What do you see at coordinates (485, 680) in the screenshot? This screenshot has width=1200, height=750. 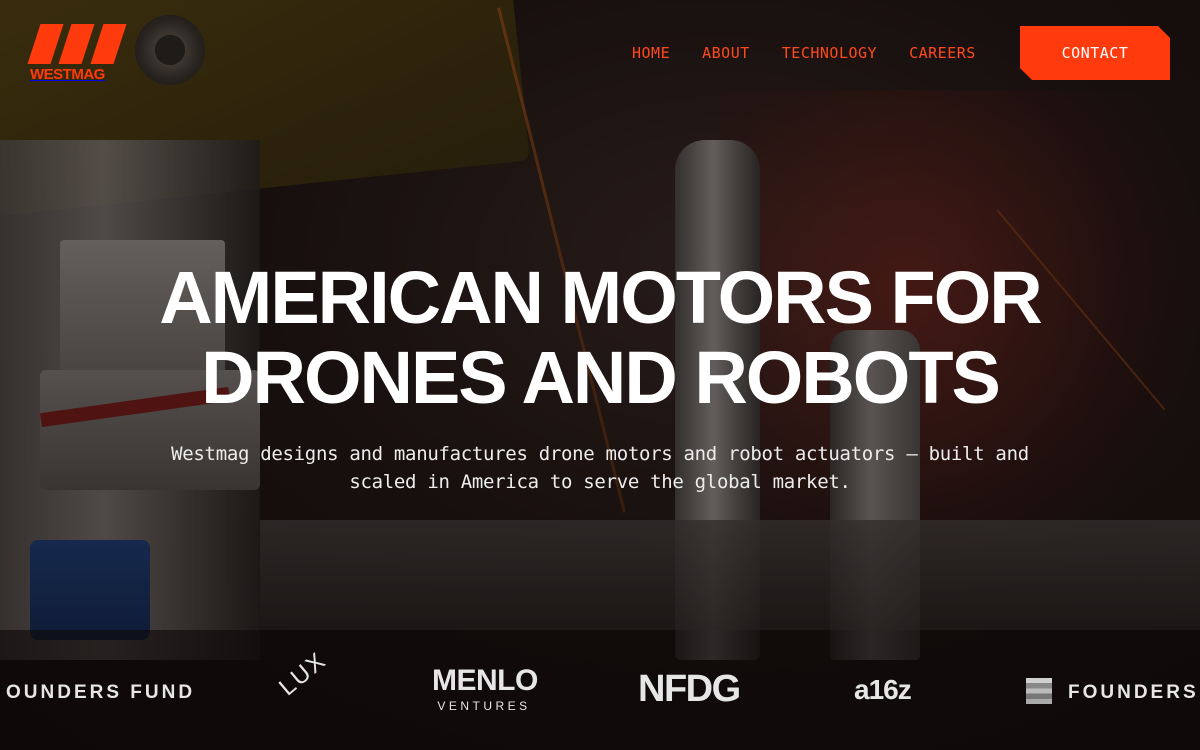 I see `menlo-wordmark: MENLO` at bounding box center [485, 680].